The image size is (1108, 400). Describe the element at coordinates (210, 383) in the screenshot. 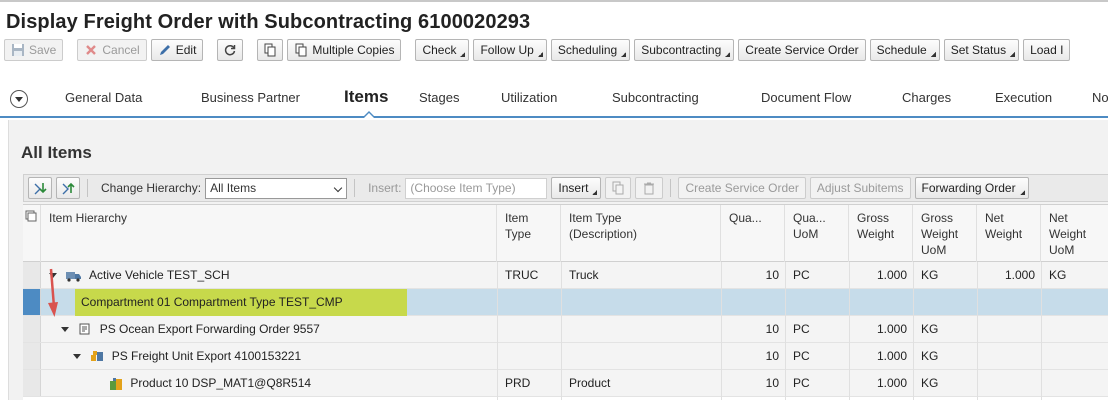

I see `tree-cell: Product 10 DSP_MAT1@Q8R514` at that location.